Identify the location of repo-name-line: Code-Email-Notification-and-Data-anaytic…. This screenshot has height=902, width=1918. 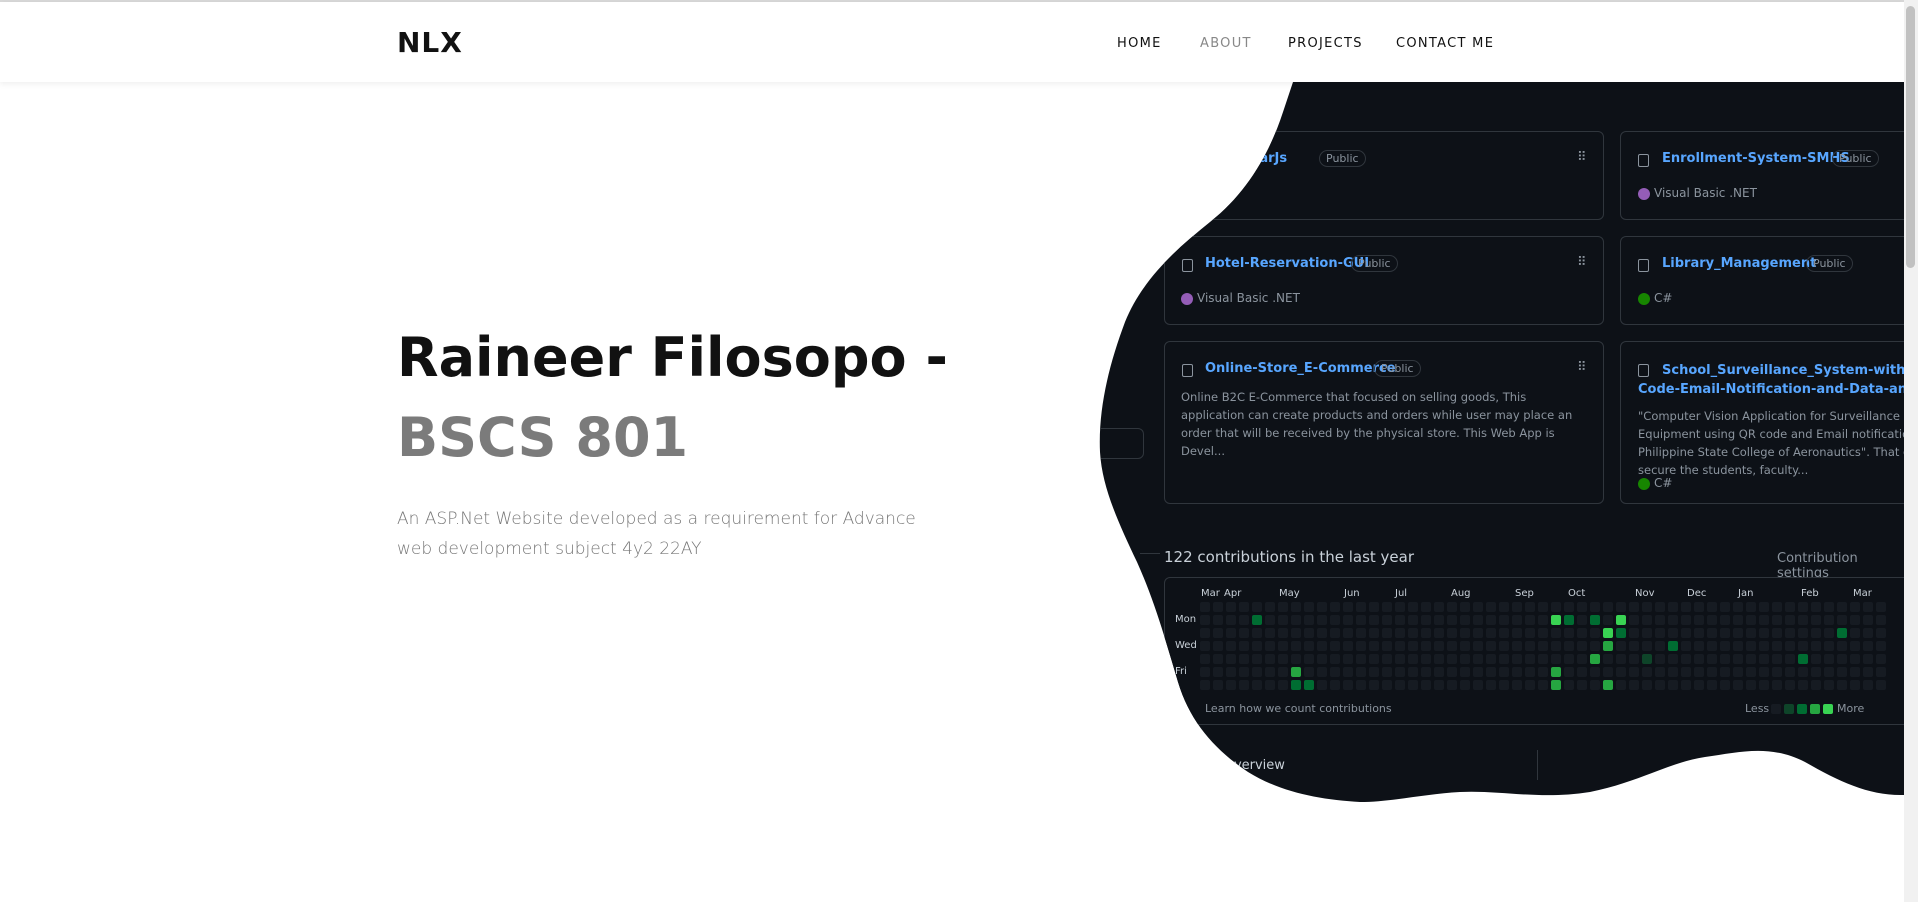
(1771, 389).